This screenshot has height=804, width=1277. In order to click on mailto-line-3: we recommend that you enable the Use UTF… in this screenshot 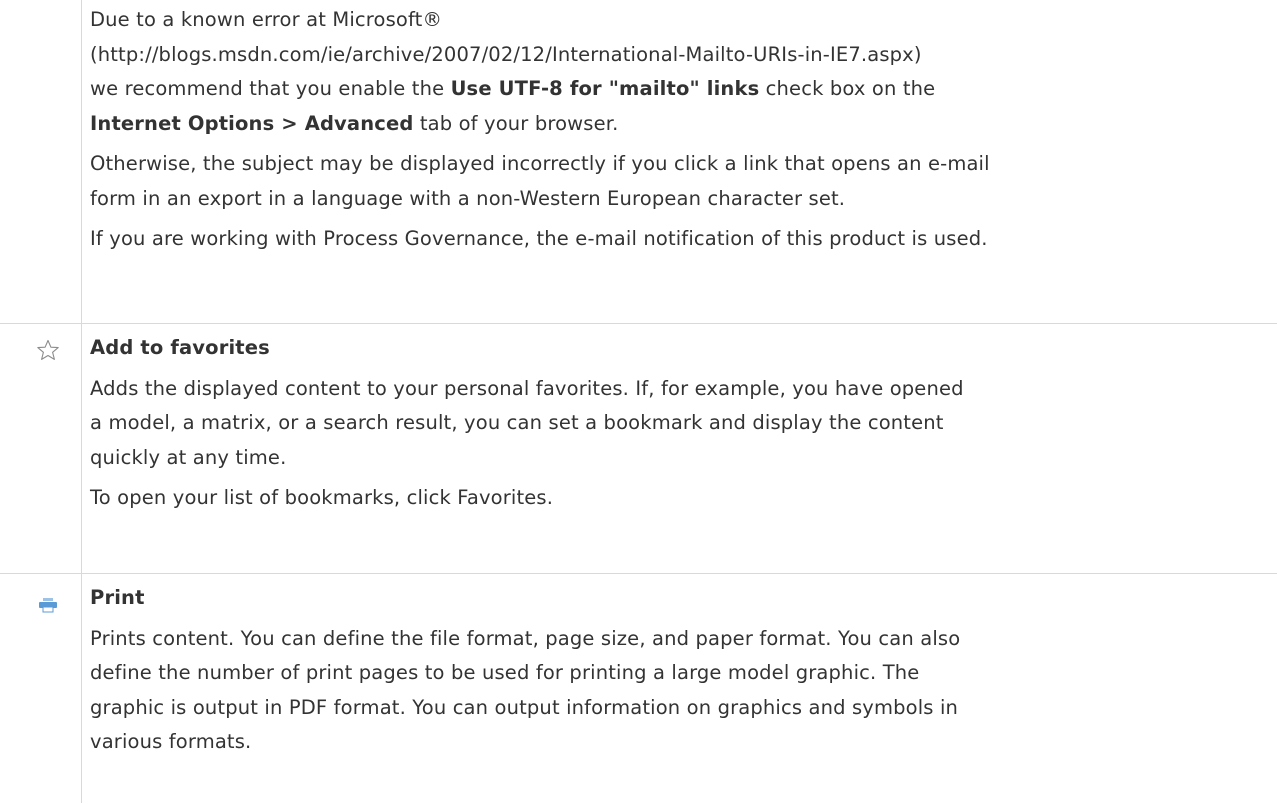, I will do `click(513, 88)`.